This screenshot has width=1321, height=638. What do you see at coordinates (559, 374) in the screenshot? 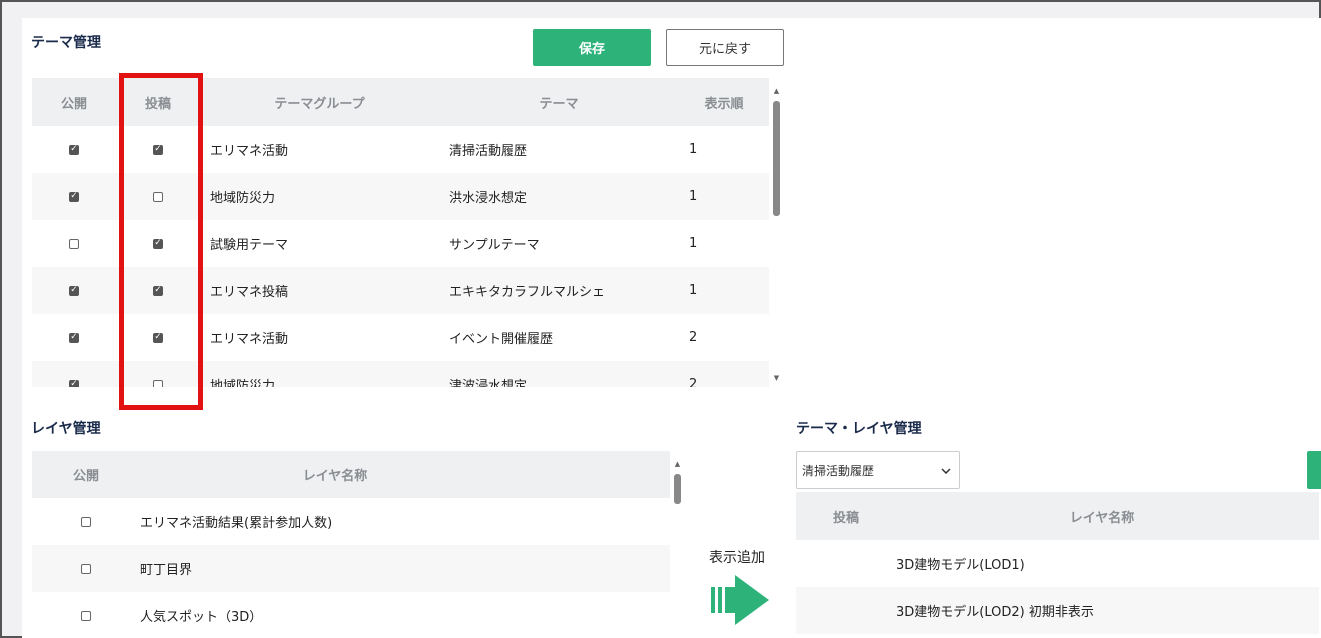
I see `theme-cell: 津波浸水想定` at bounding box center [559, 374].